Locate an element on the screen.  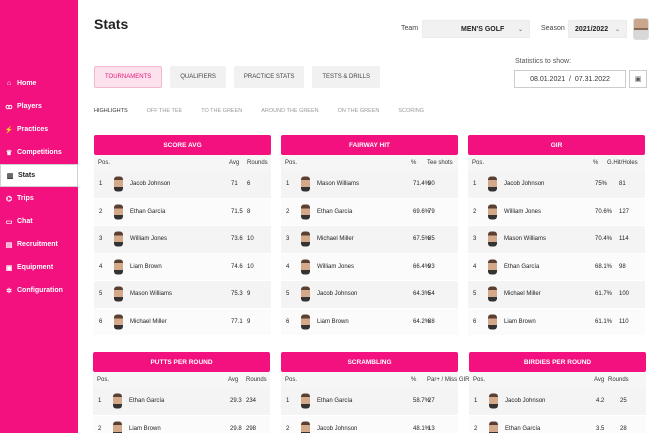
table-row: 1 Ethan García 29.3 234 is located at coordinates (181, 402).